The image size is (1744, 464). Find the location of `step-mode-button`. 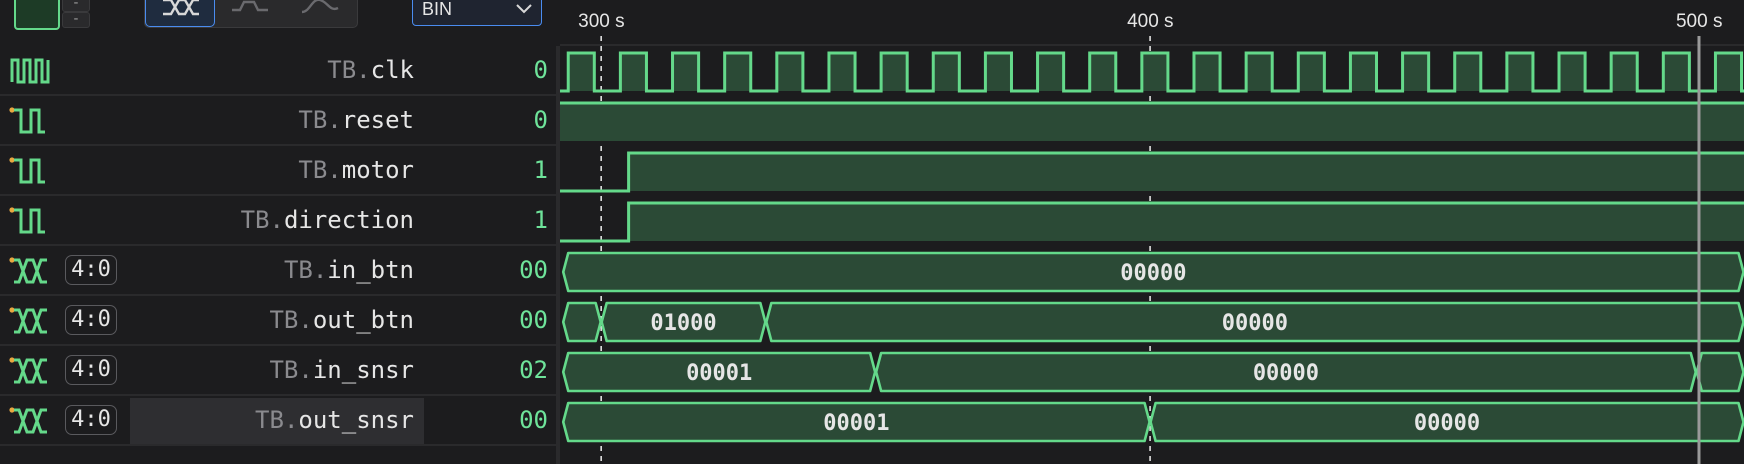

step-mode-button is located at coordinates (250, 13).